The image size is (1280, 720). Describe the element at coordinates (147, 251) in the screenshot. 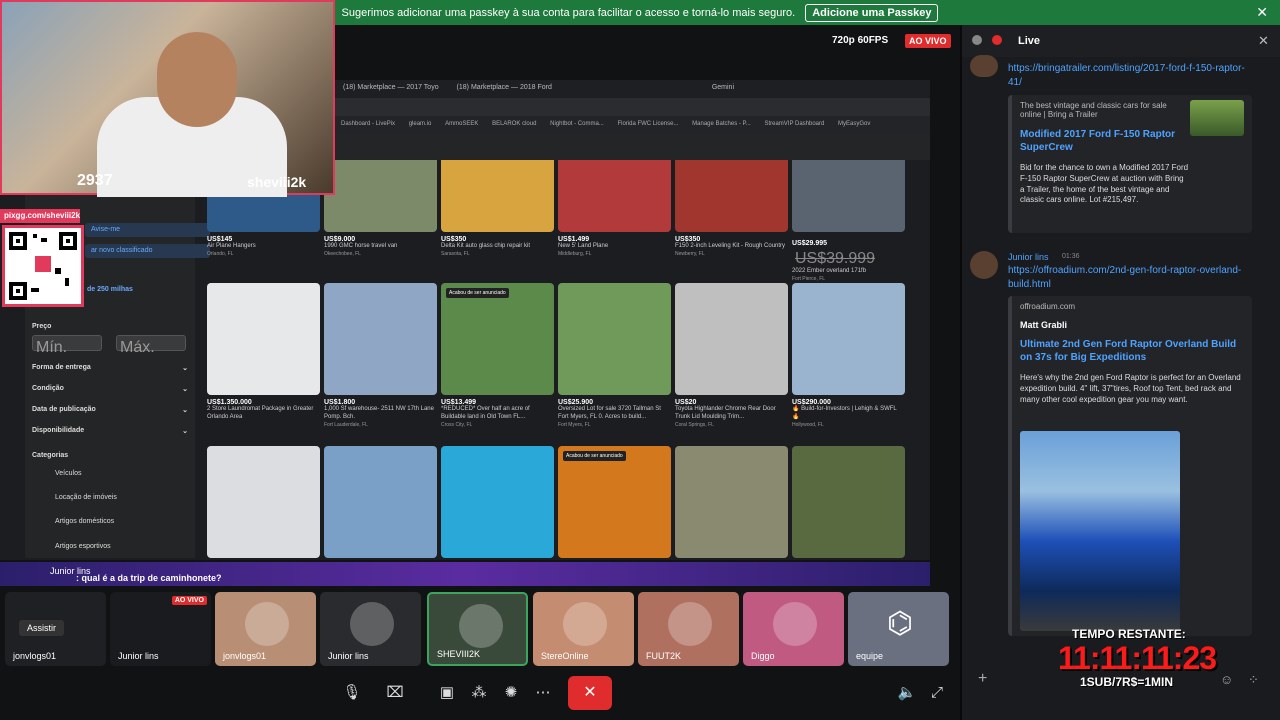

I see `new-listing-button: ar novo classificado` at that location.